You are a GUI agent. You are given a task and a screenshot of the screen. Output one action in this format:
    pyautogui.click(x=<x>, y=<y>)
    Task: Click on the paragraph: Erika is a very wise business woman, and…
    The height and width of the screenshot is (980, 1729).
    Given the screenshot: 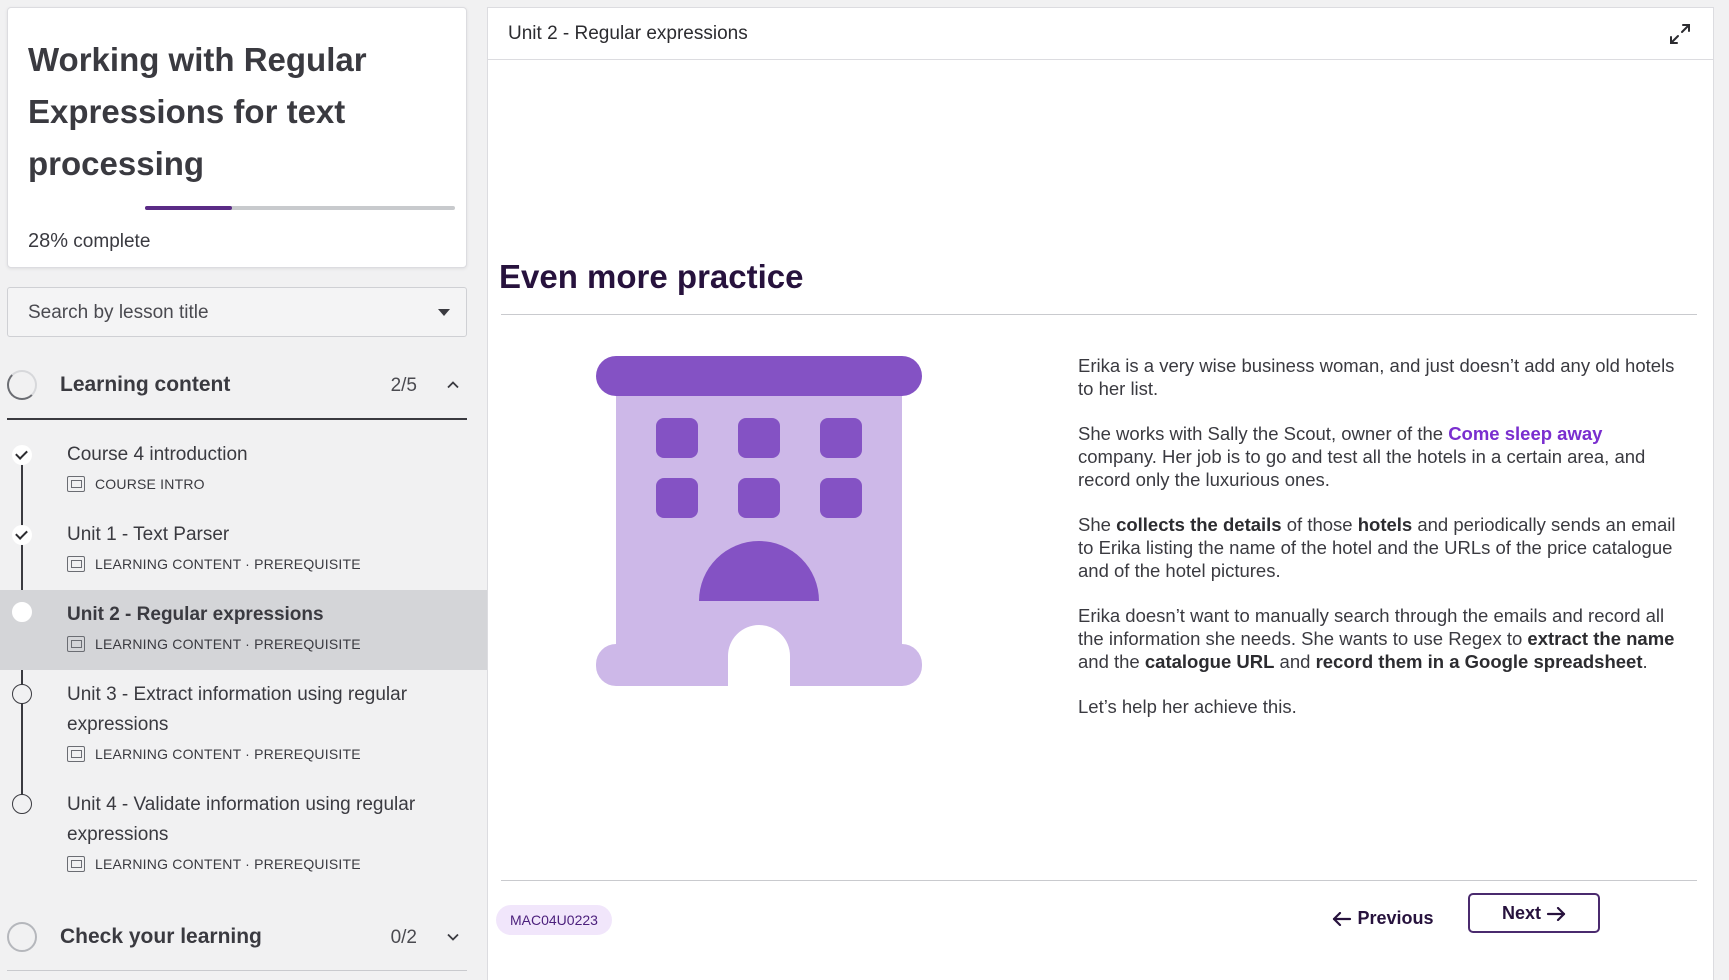 What is the action you would take?
    pyautogui.click(x=1380, y=377)
    